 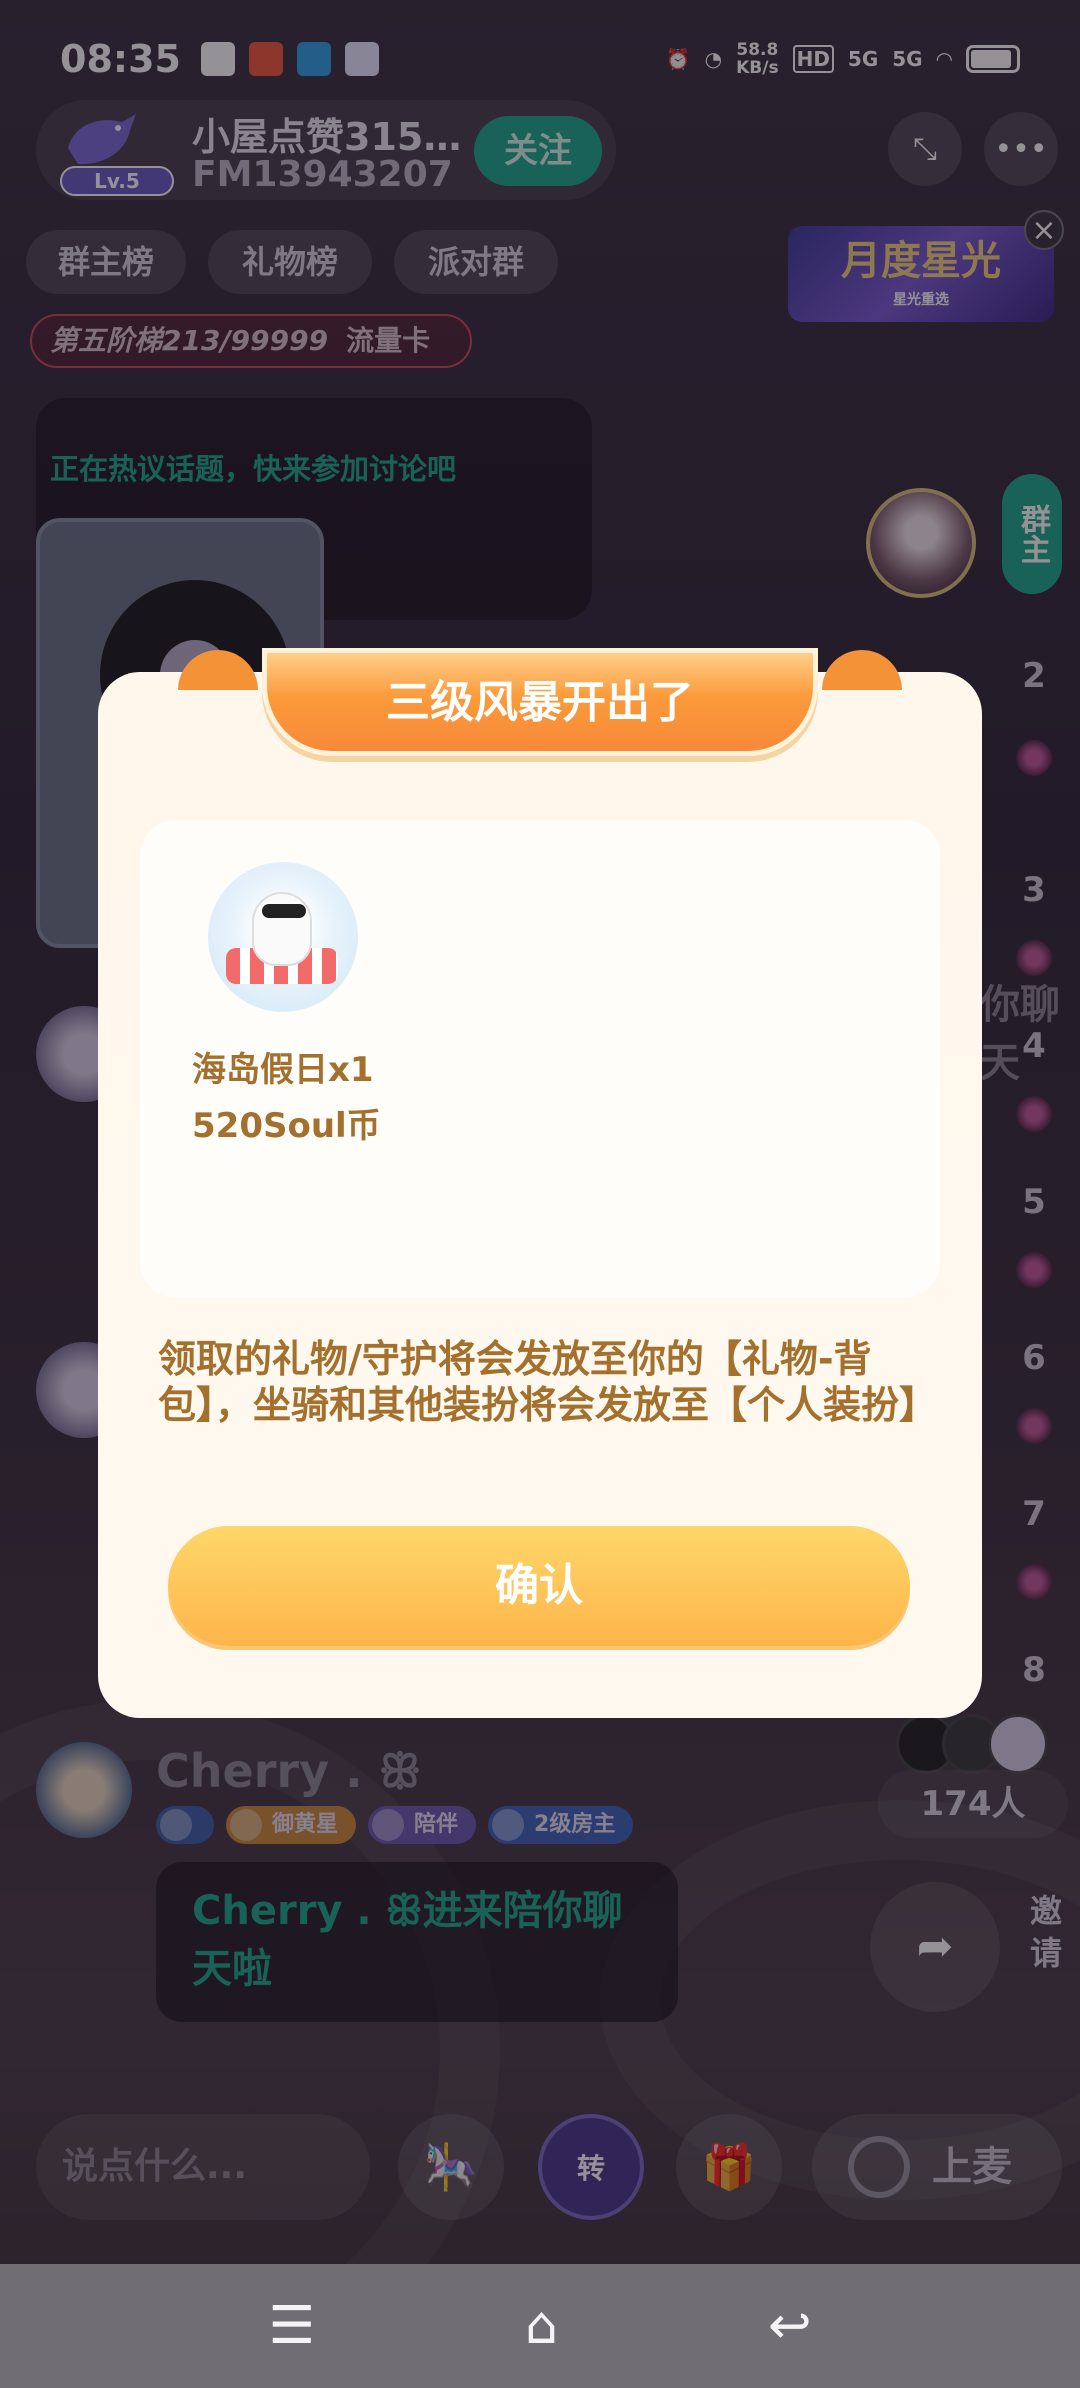 What do you see at coordinates (283, 1070) in the screenshot?
I see `gift-name: 海岛假日x1` at bounding box center [283, 1070].